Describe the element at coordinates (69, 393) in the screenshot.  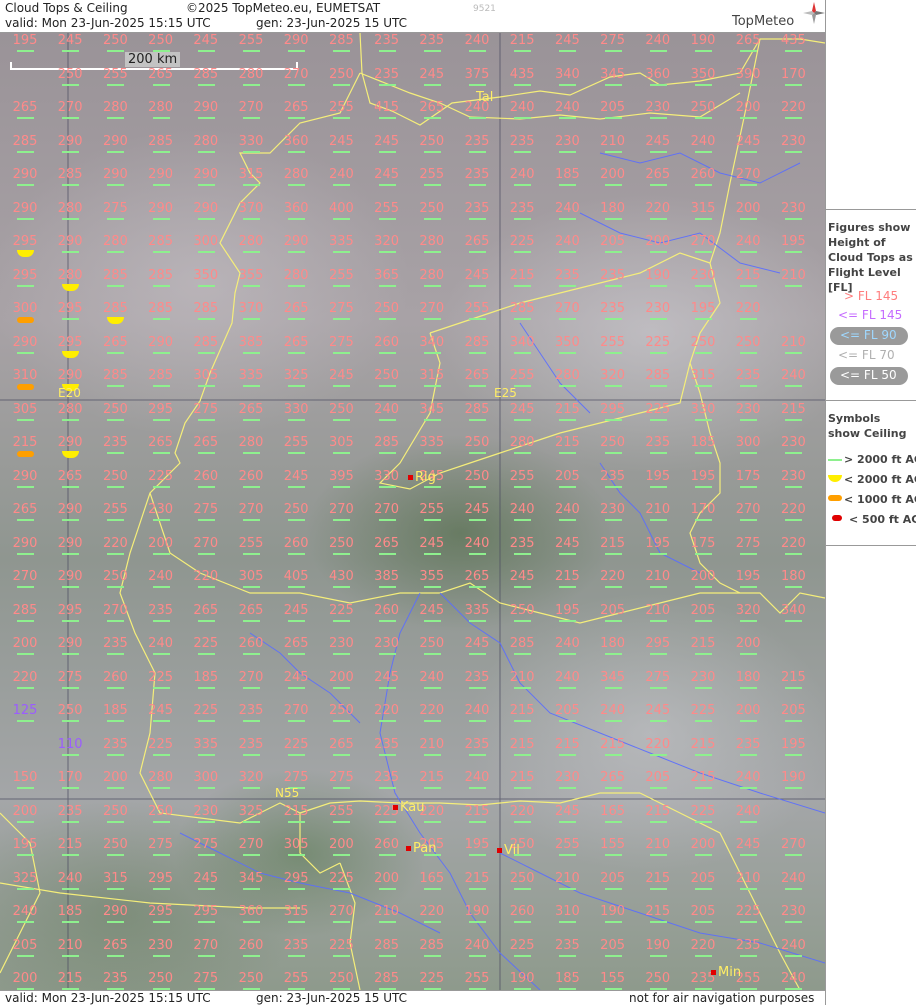
I see `coord-label-e20: E20` at that location.